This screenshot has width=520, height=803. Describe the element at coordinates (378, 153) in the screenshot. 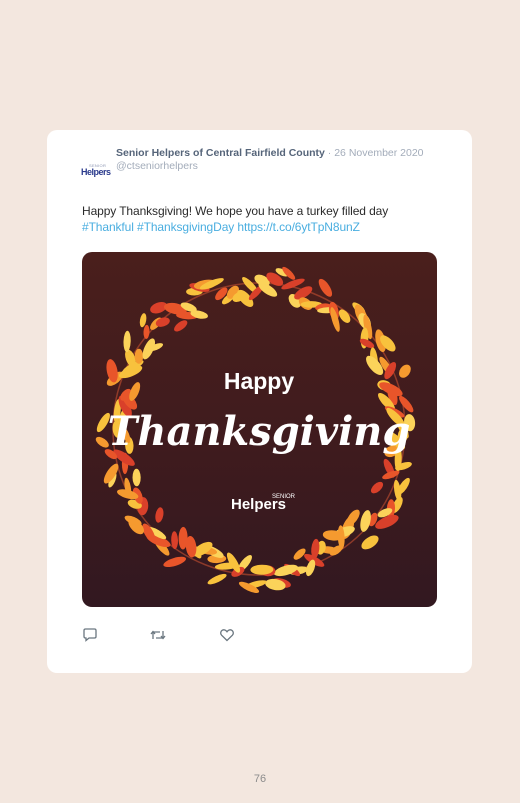

I see `tweet-date: 26 November 2020` at that location.